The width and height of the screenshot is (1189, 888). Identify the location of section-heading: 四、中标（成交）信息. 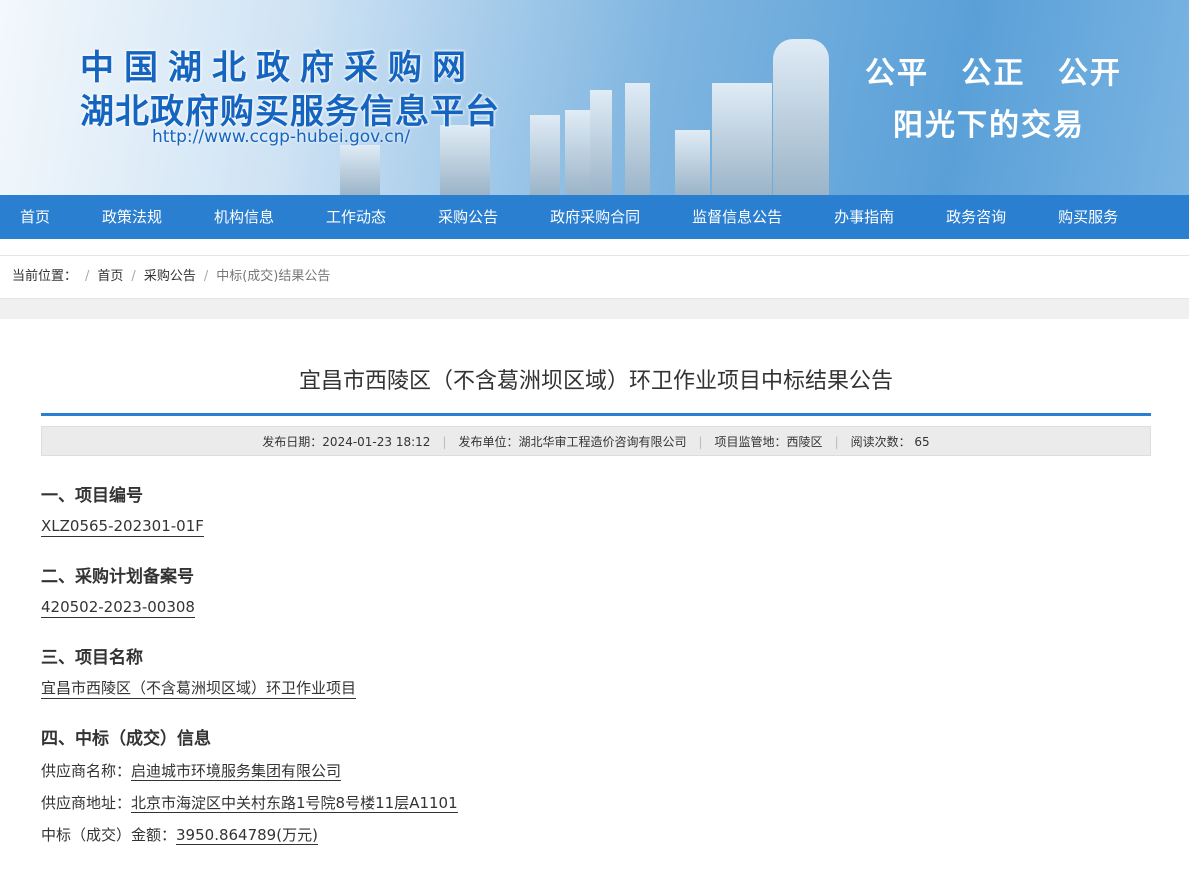
(126, 739).